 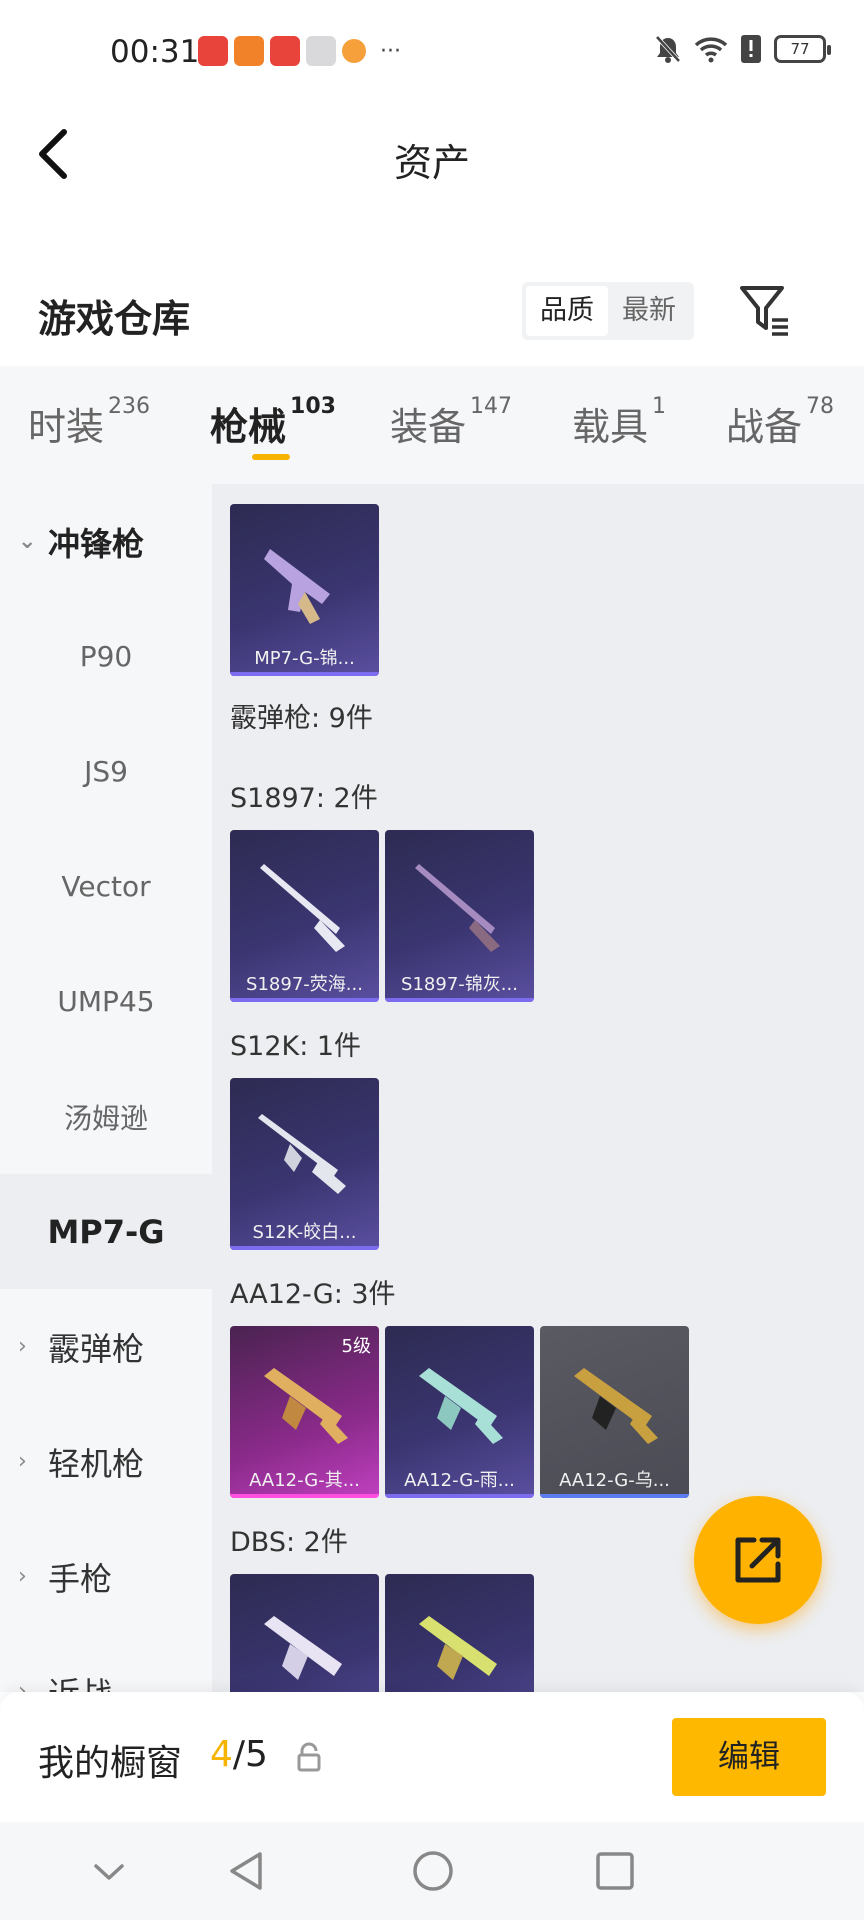 I want to click on tab-fashion: 时装 236, so click(x=89, y=422).